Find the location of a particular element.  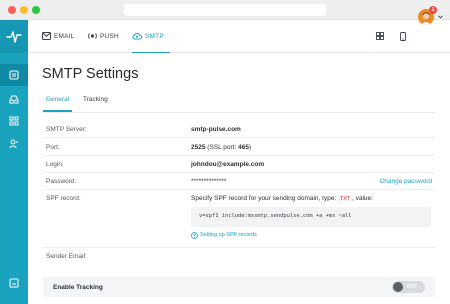

help-circle-icon is located at coordinates (194, 235).